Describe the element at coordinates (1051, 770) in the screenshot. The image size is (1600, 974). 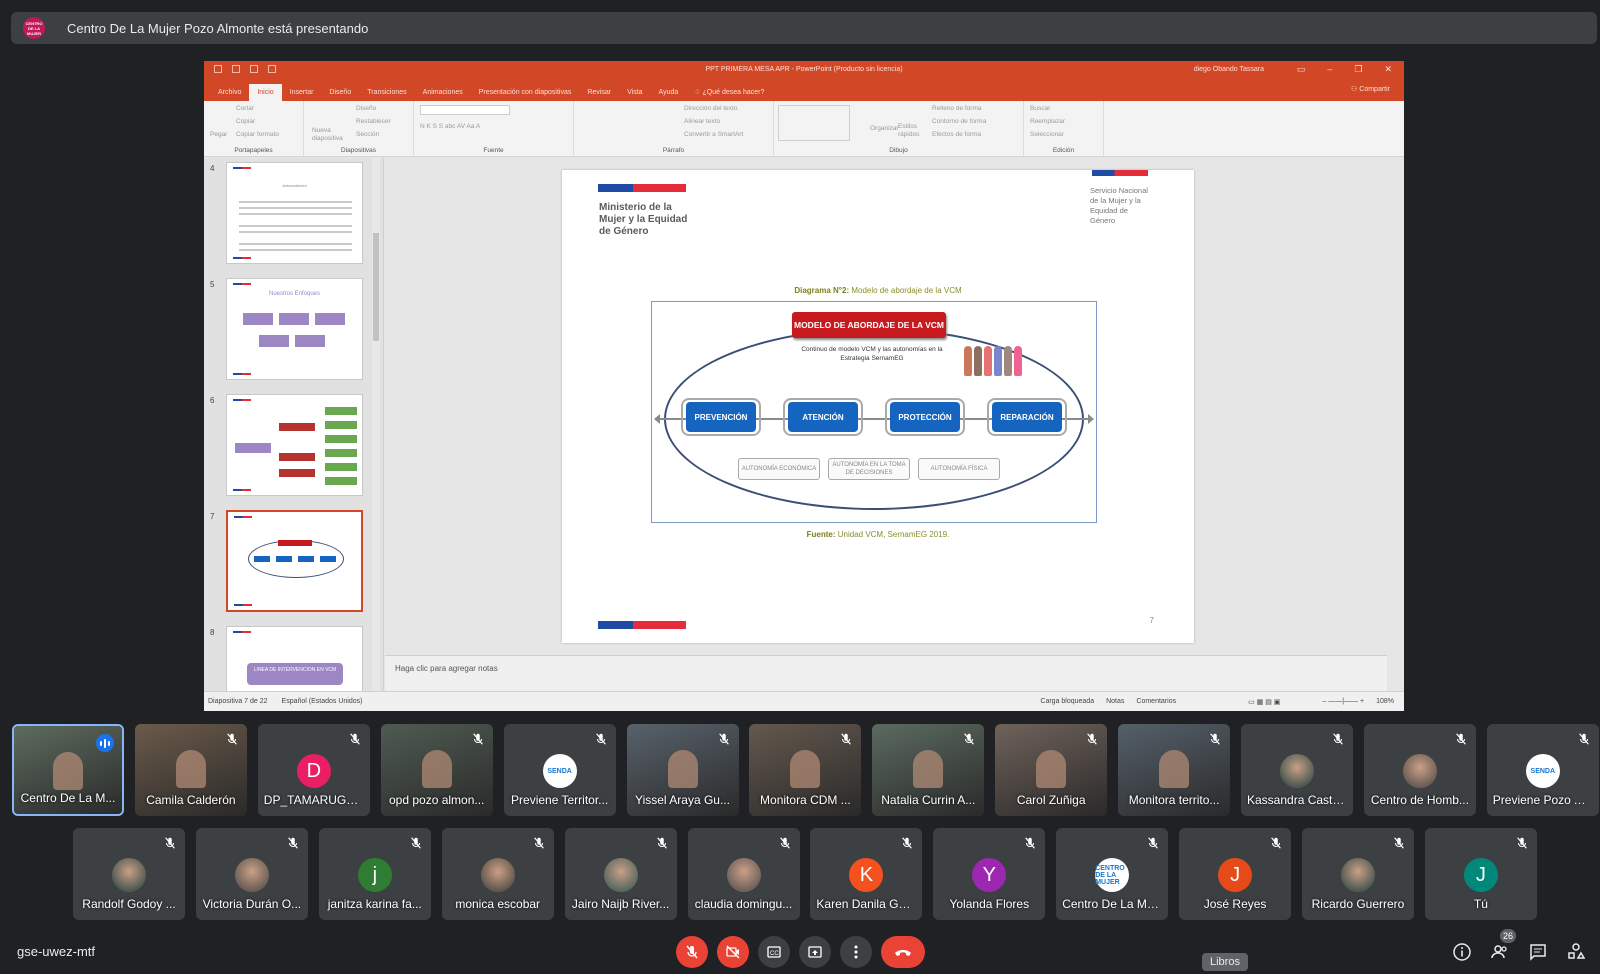
I see `participant-tile: Carol Zuñiga` at that location.